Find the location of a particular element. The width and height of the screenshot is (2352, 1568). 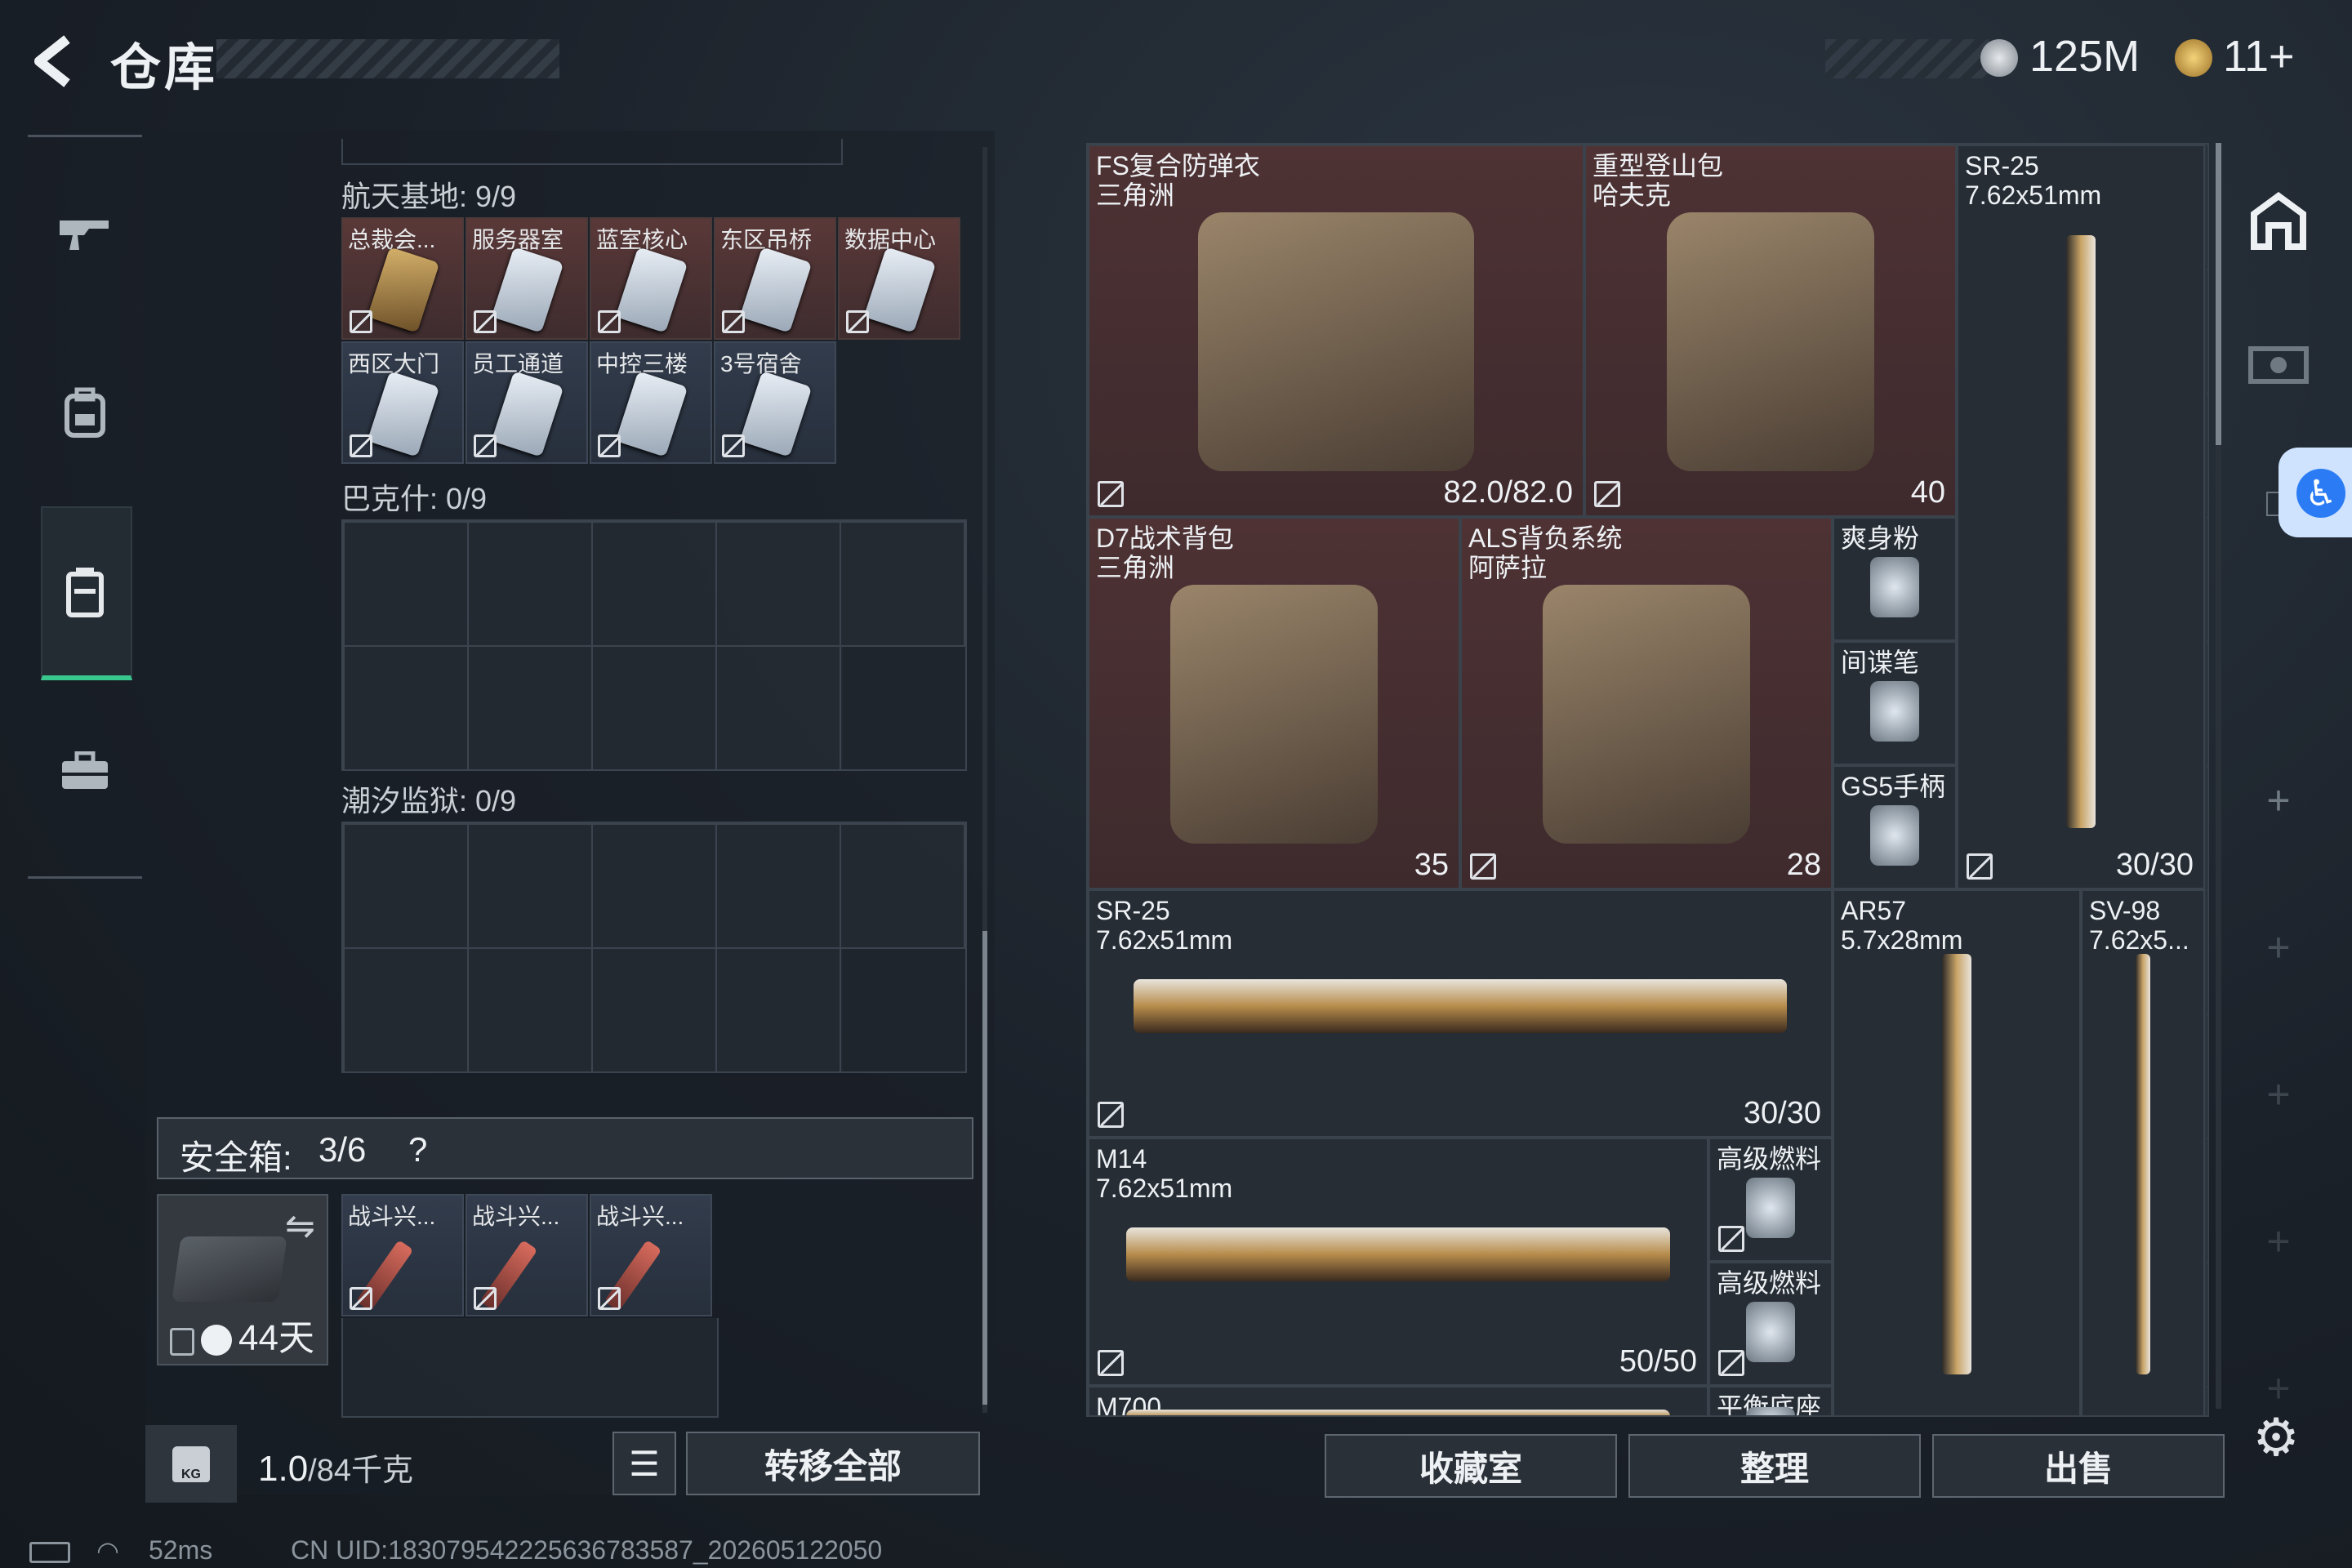

swap-icon: ⇋ is located at coordinates (300, 1226).